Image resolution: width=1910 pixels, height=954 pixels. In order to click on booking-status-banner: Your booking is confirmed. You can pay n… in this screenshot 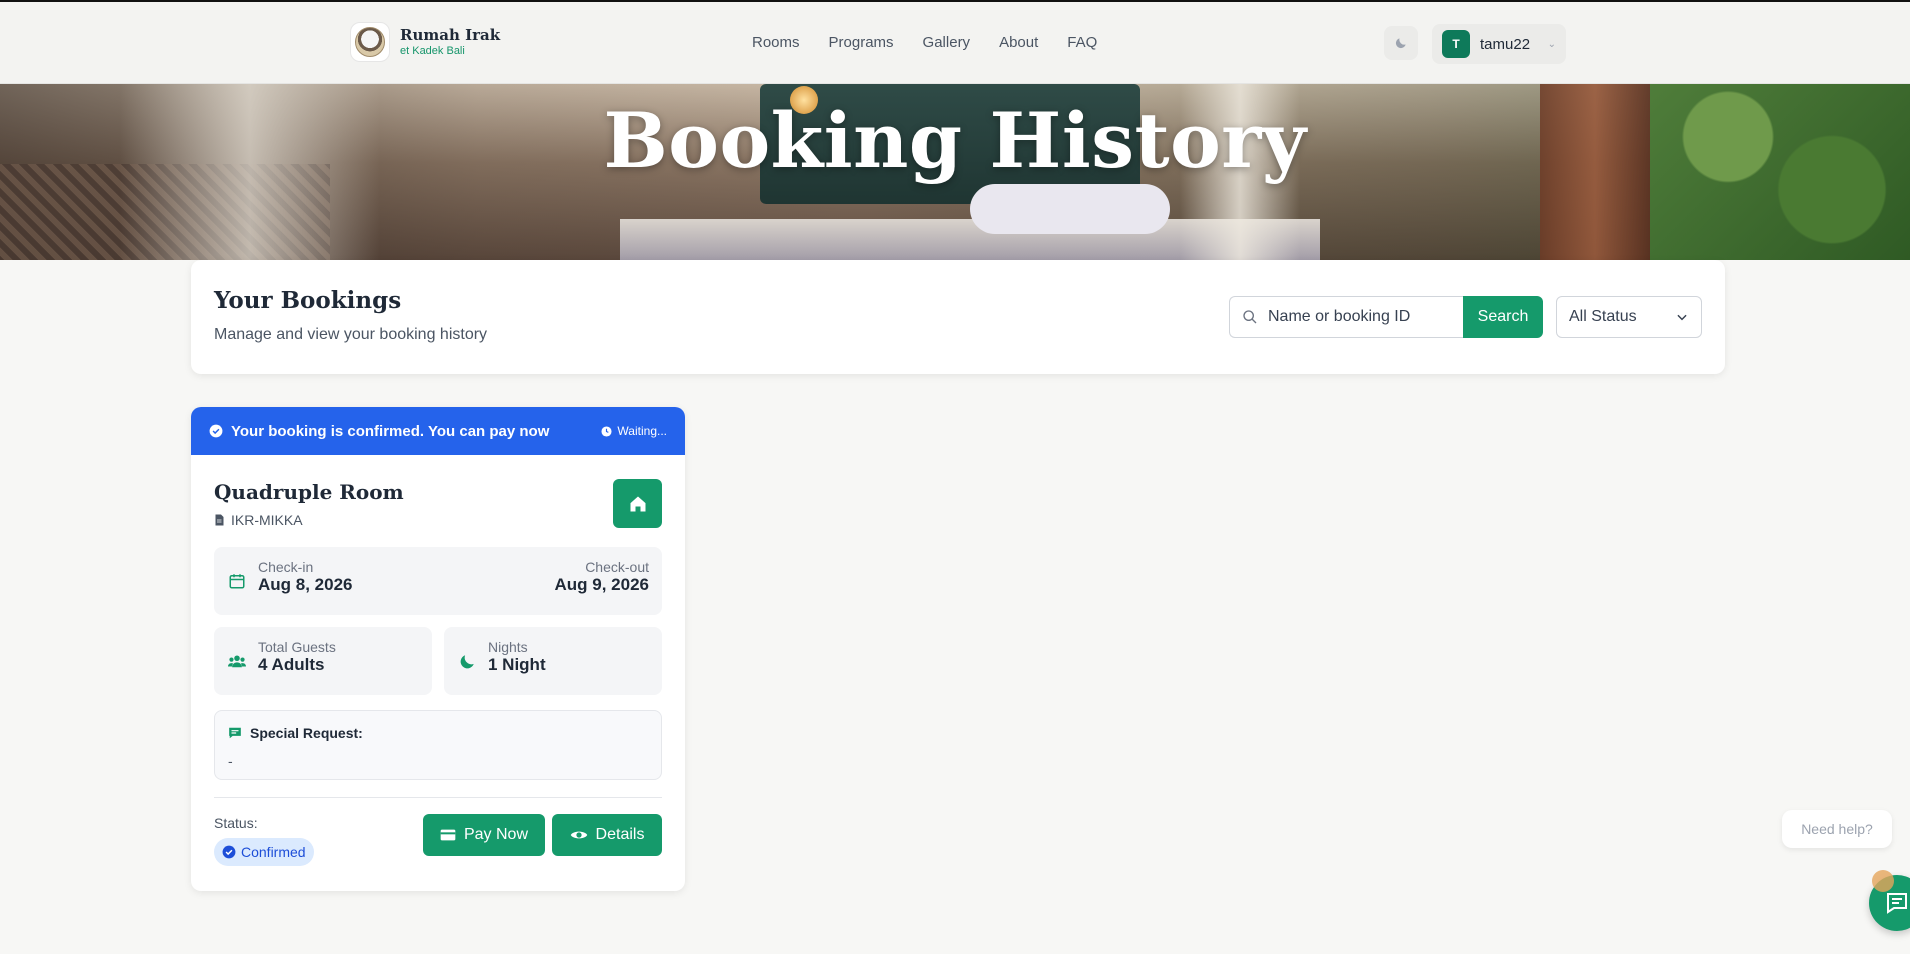, I will do `click(438, 431)`.